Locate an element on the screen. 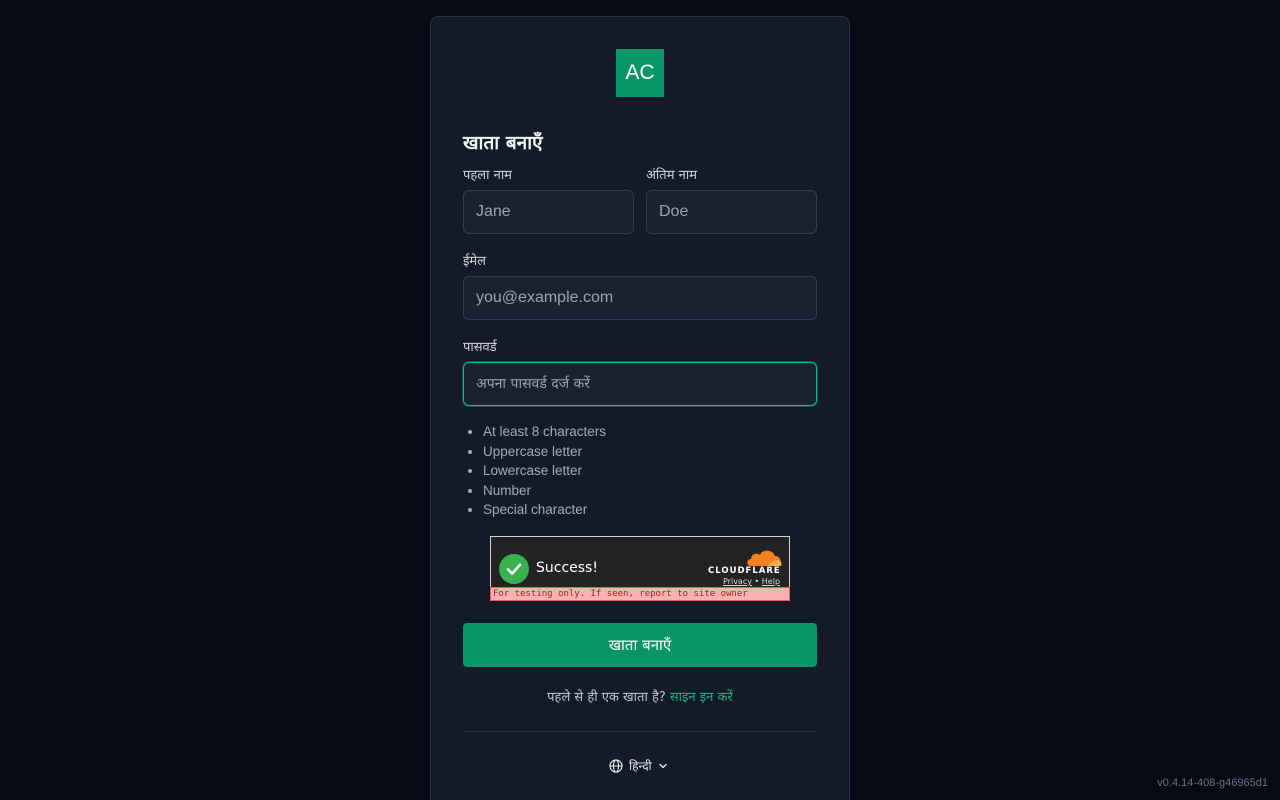  cloudflare-cloud-icon is located at coordinates (764, 558).